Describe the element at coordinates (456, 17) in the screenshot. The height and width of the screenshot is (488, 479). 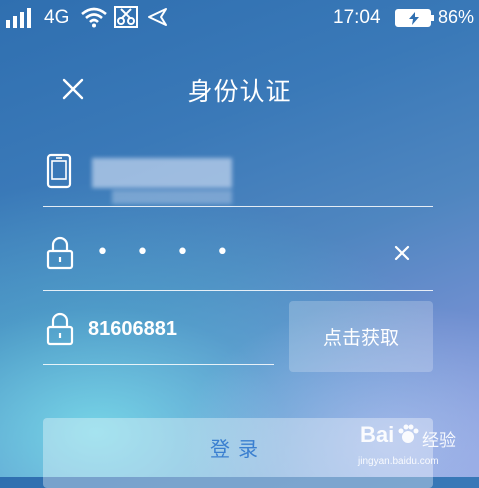
I see `battery-percentage: 86%` at that location.